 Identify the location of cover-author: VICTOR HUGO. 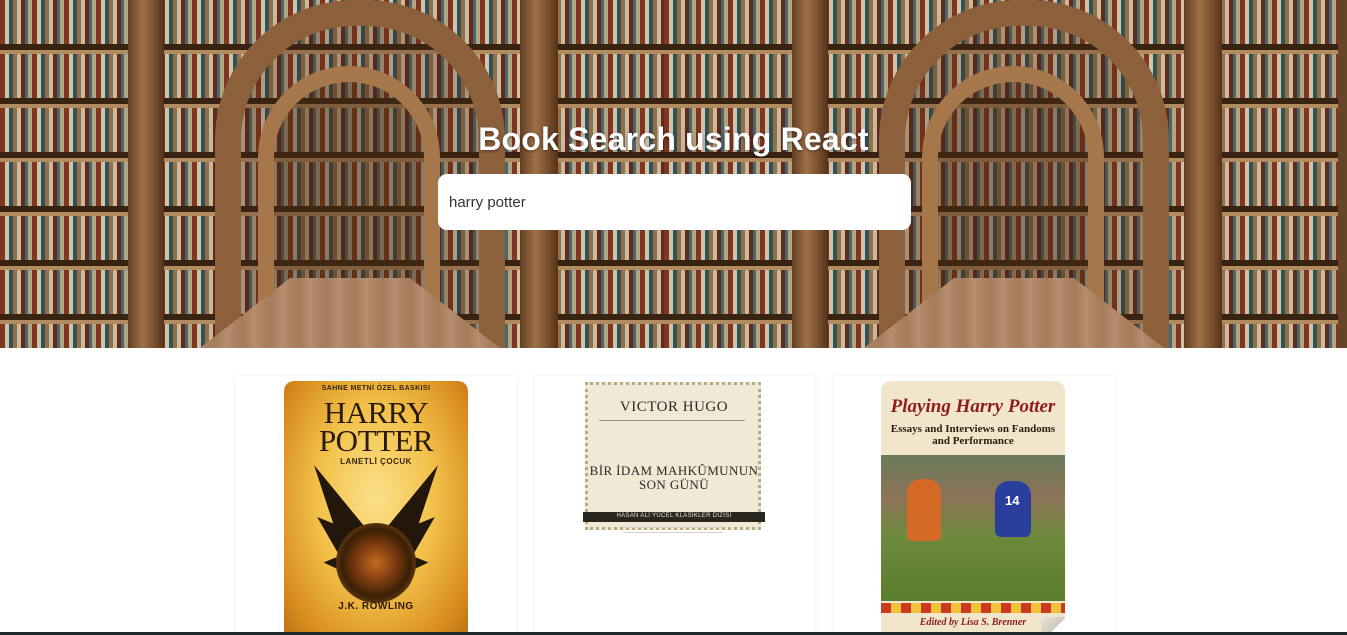
(674, 407).